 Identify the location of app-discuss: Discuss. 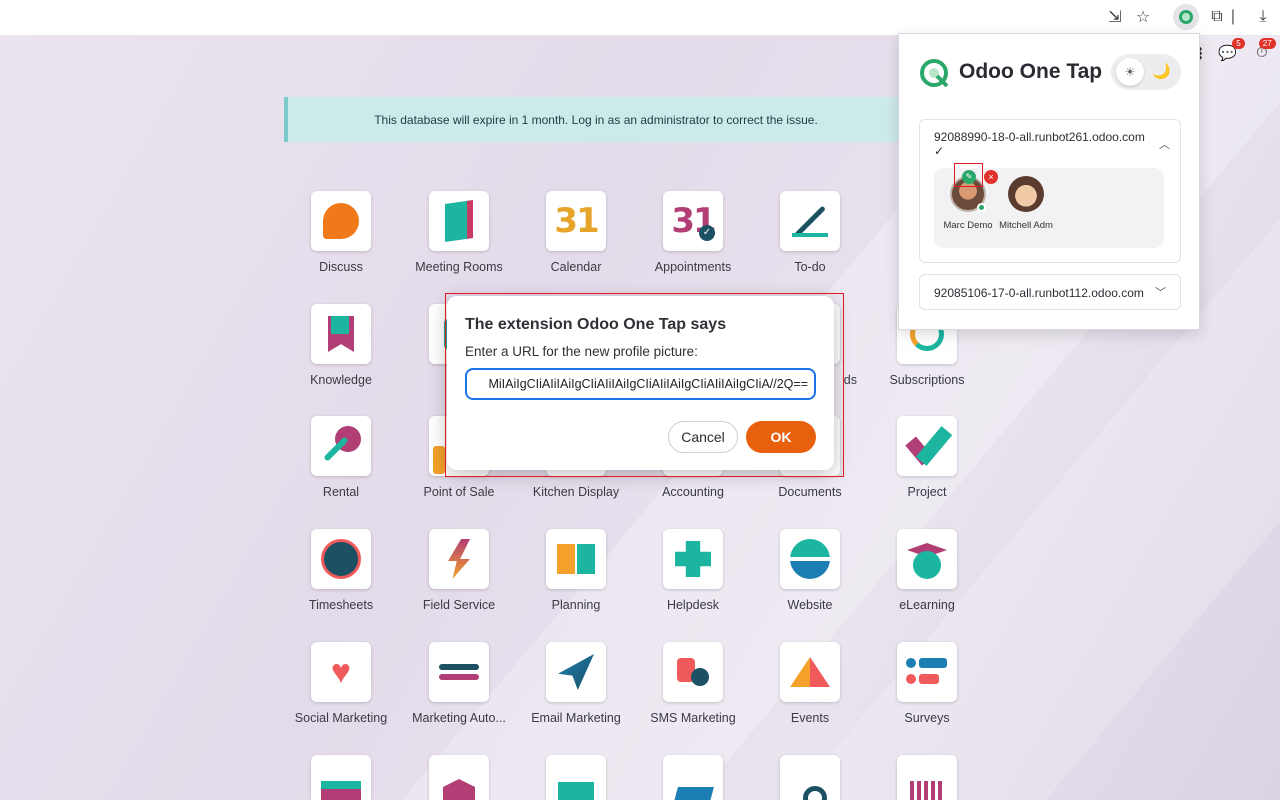
(341, 232).